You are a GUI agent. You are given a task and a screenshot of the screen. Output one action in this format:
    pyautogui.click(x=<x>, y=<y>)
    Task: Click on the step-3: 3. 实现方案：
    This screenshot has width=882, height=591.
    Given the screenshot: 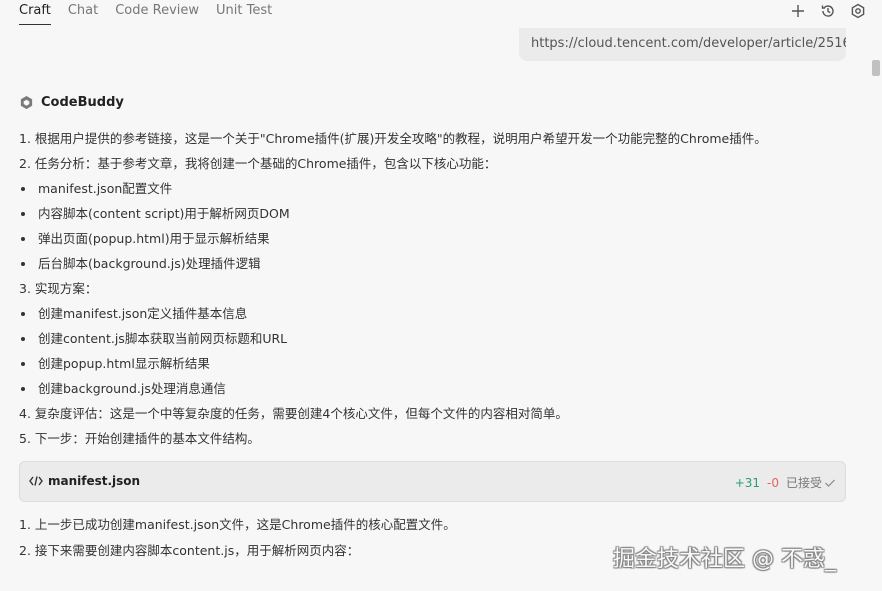 What is the action you would take?
    pyautogui.click(x=58, y=288)
    